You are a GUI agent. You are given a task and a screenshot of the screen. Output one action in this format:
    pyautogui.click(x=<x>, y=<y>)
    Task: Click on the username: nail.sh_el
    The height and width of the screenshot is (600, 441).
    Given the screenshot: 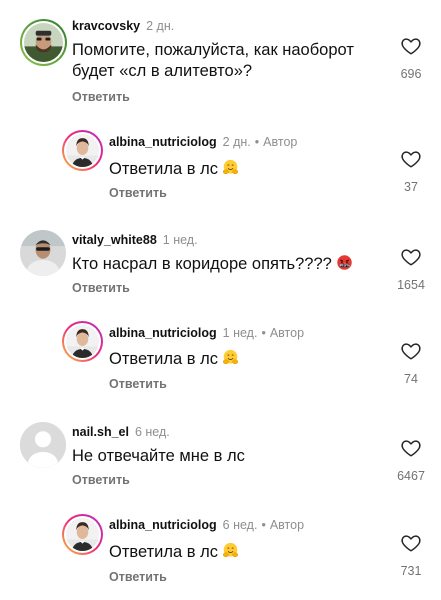 What is the action you would take?
    pyautogui.click(x=100, y=432)
    